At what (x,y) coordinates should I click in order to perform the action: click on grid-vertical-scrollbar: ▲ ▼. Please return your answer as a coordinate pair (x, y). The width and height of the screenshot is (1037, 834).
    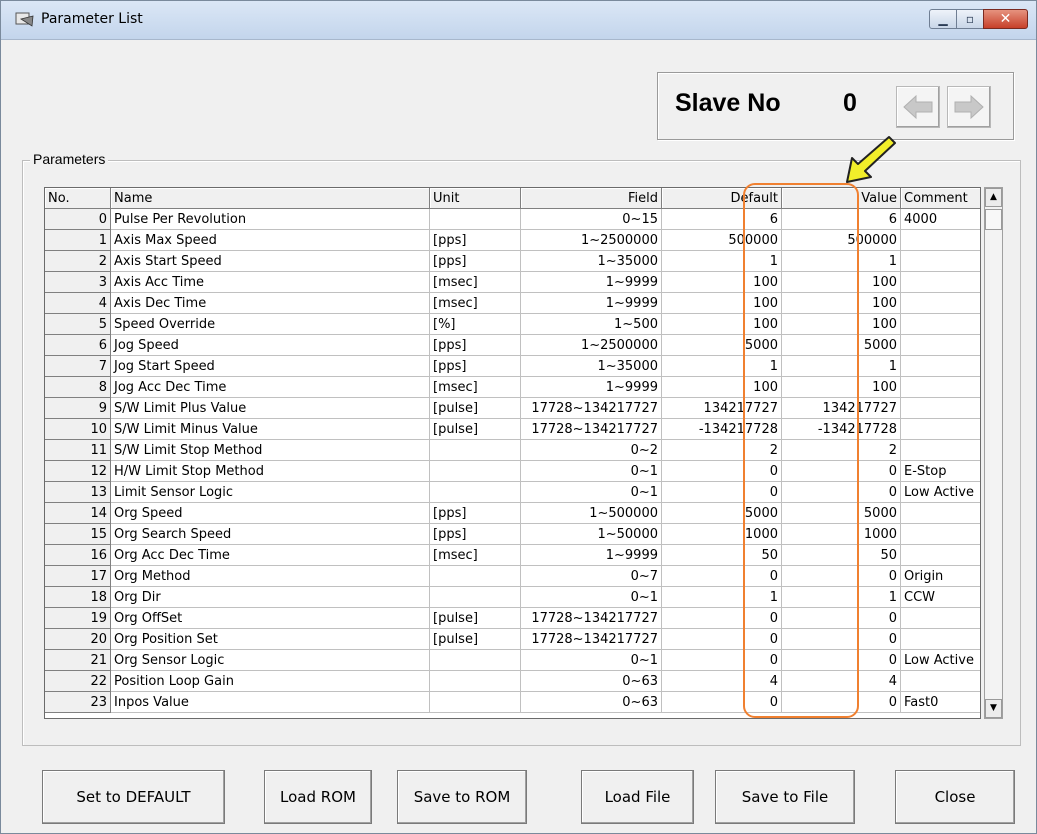
    Looking at the image, I should click on (993, 453).